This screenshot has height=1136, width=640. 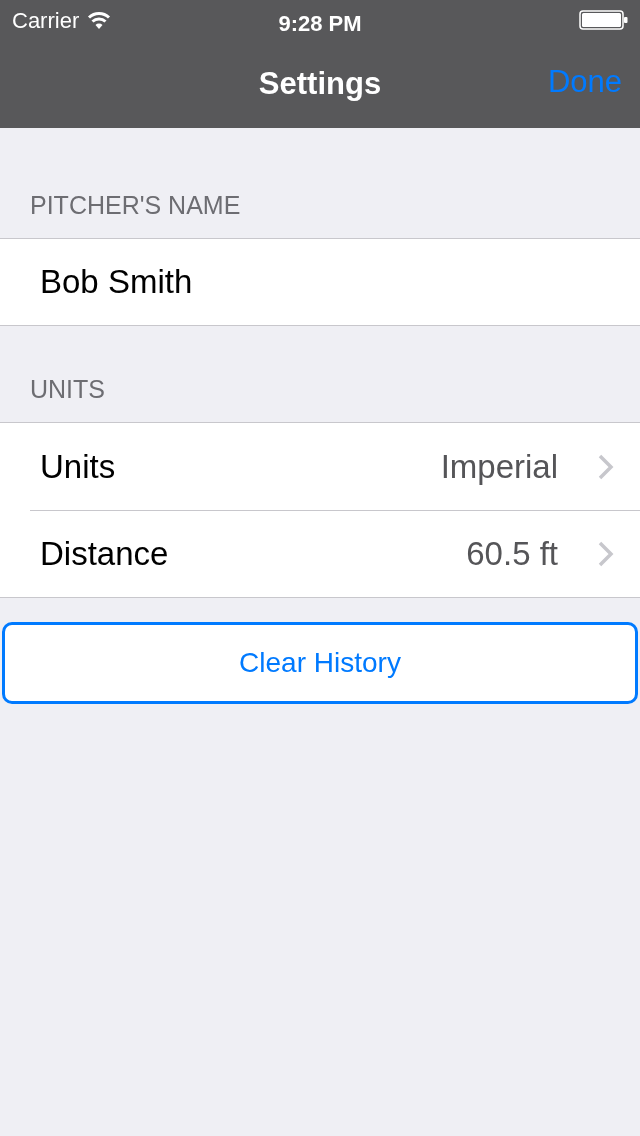 I want to click on clock-time: 9:28 PM, so click(x=320, y=24).